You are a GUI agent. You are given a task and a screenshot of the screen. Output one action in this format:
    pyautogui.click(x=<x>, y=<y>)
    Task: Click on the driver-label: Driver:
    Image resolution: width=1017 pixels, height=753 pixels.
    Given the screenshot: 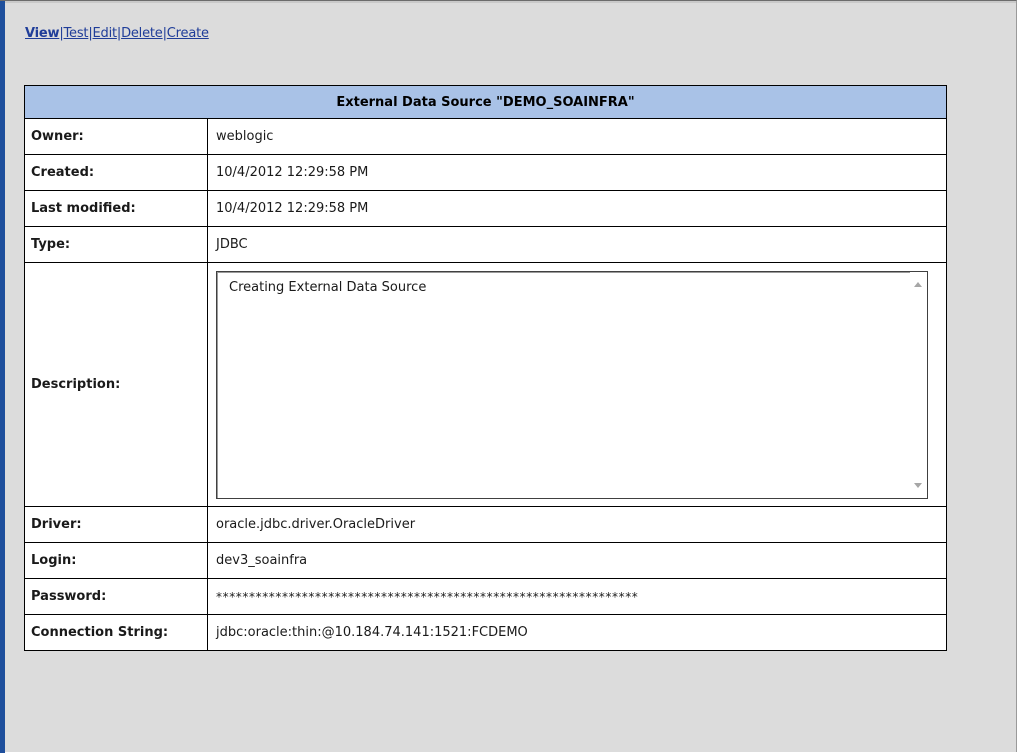 What is the action you would take?
    pyautogui.click(x=116, y=524)
    